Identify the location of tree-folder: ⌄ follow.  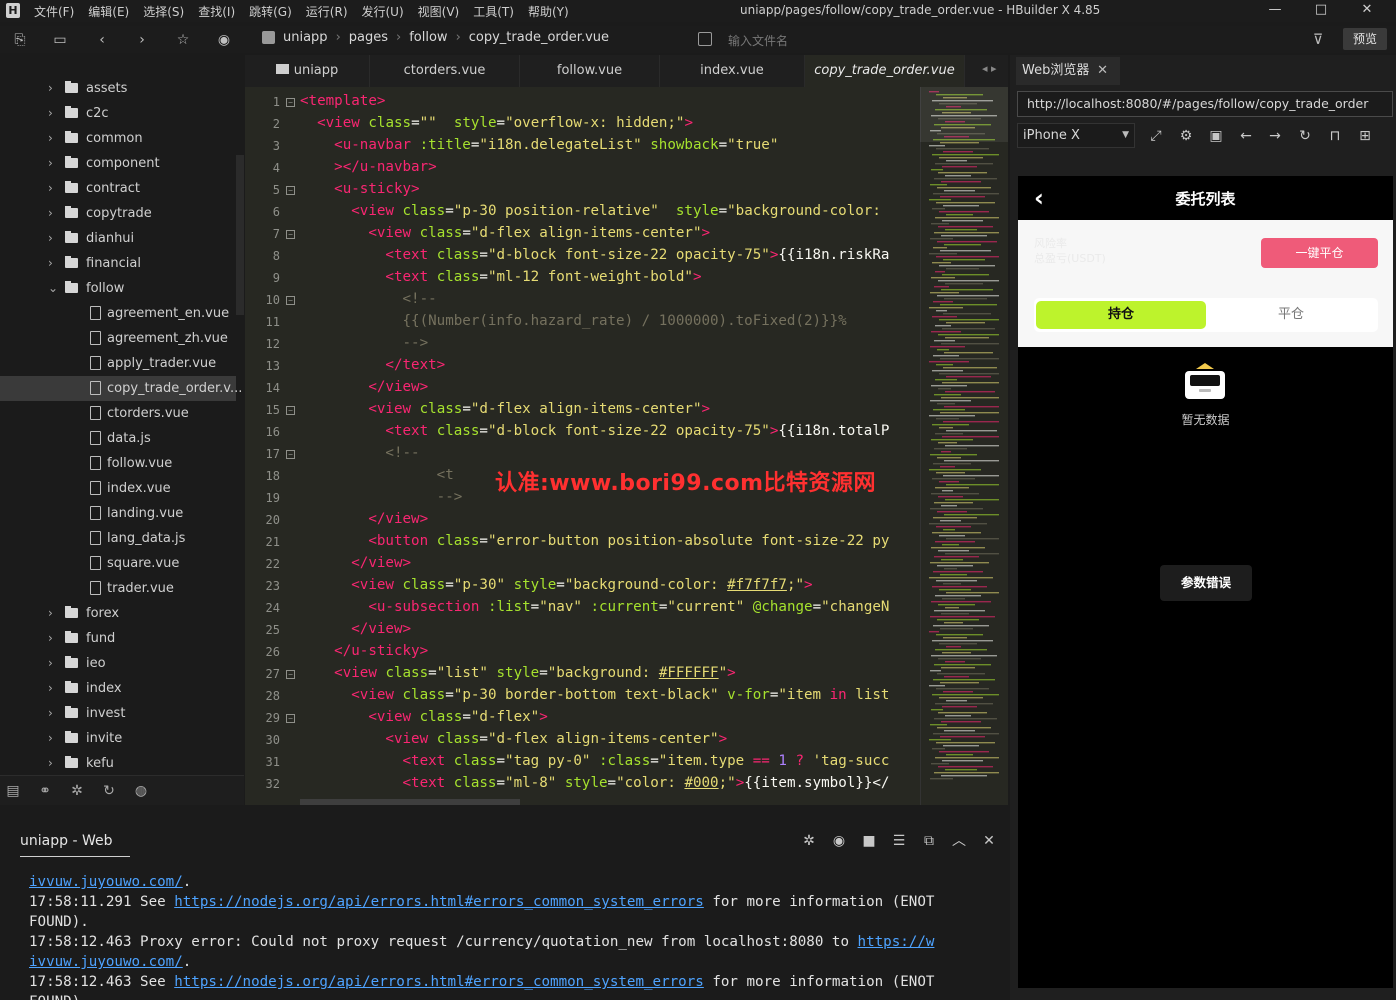
(118, 288).